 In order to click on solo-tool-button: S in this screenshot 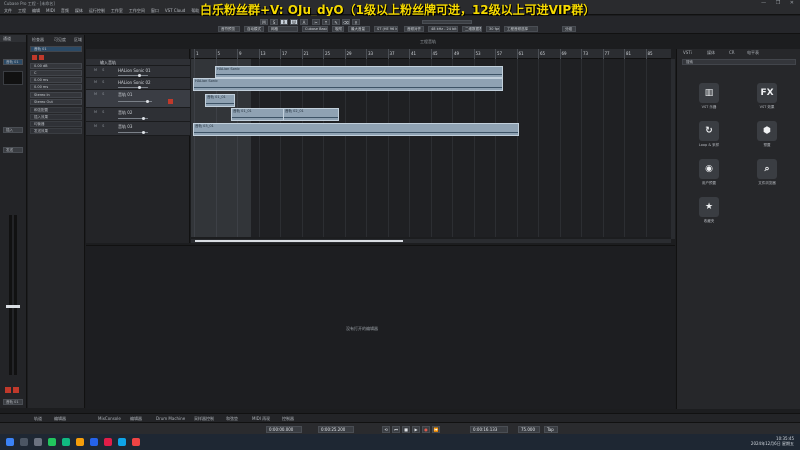, I will do `click(274, 22)`.